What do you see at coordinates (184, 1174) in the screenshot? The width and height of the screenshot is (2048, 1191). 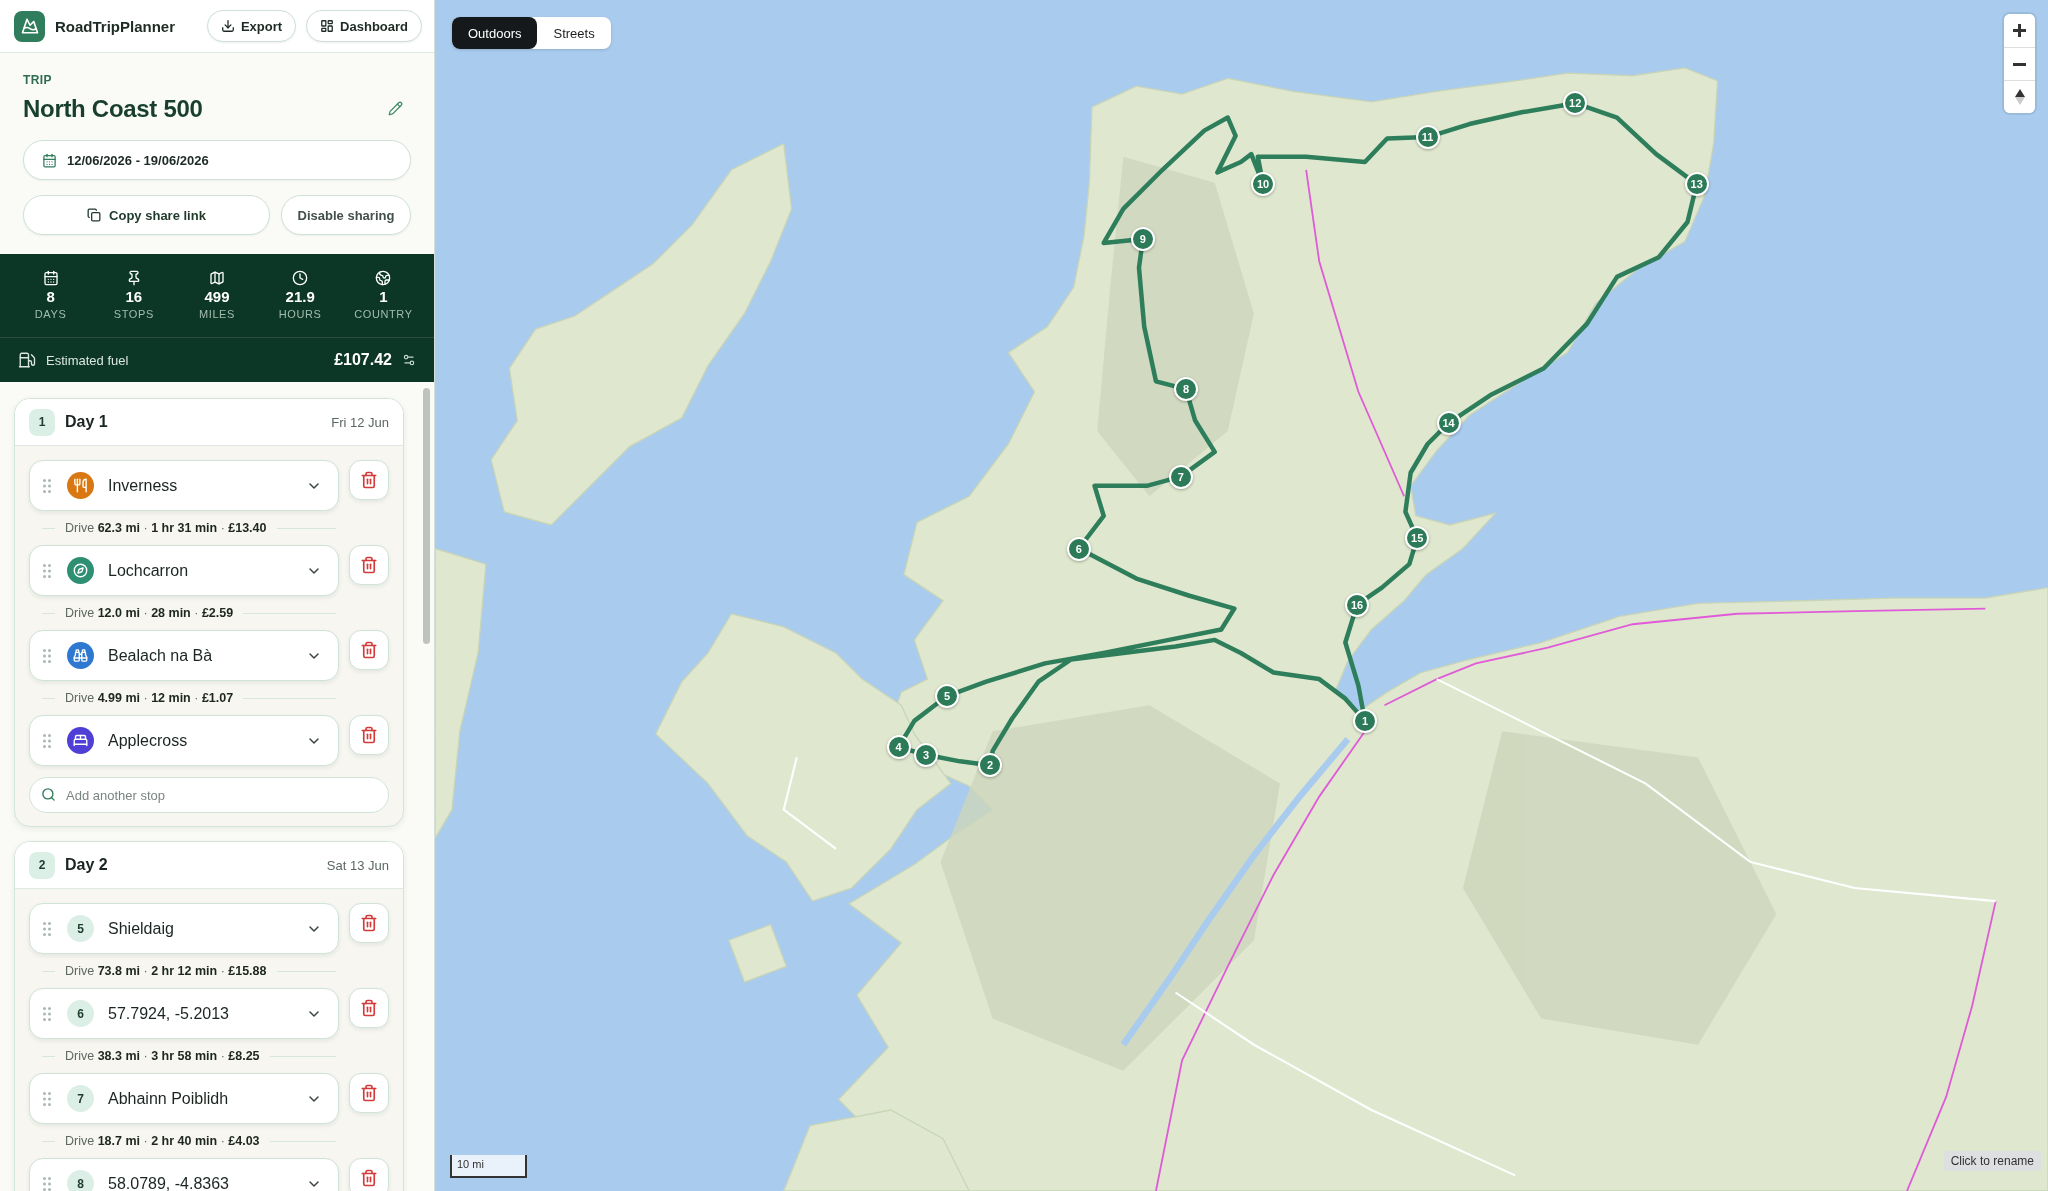 I see `stop-item: 8 58.0789, -4.8363` at bounding box center [184, 1174].